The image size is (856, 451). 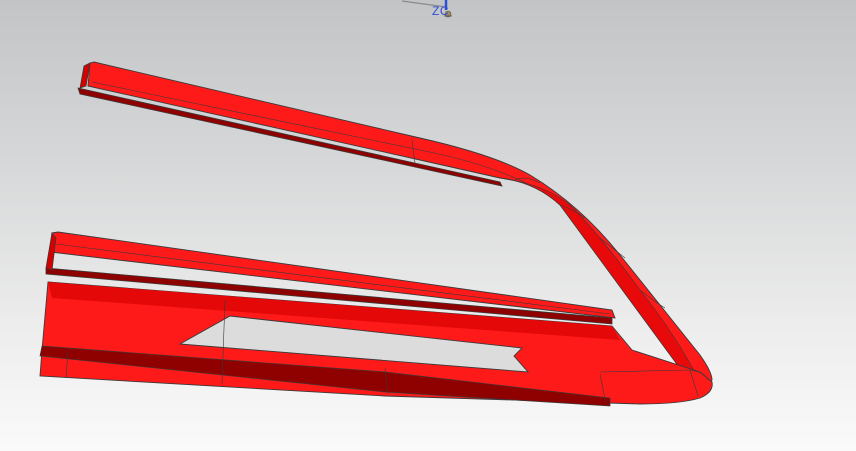 What do you see at coordinates (290, 137) in the screenshot?
I see `upper-rail-underside` at bounding box center [290, 137].